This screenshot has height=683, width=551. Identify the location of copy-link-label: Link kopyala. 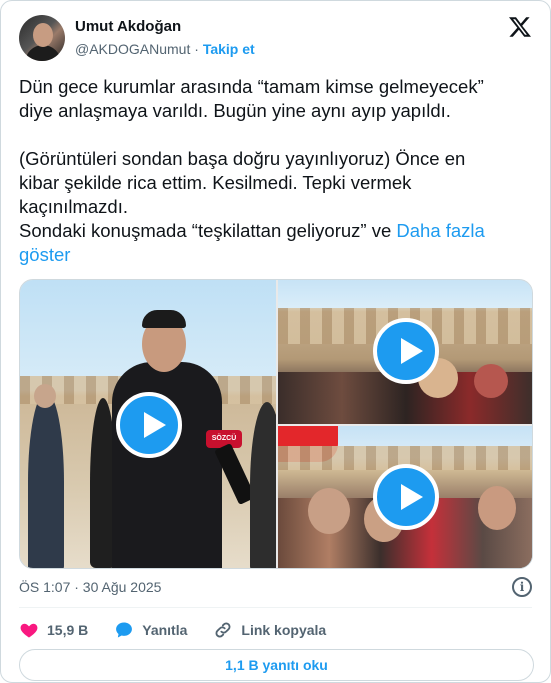
(284, 630).